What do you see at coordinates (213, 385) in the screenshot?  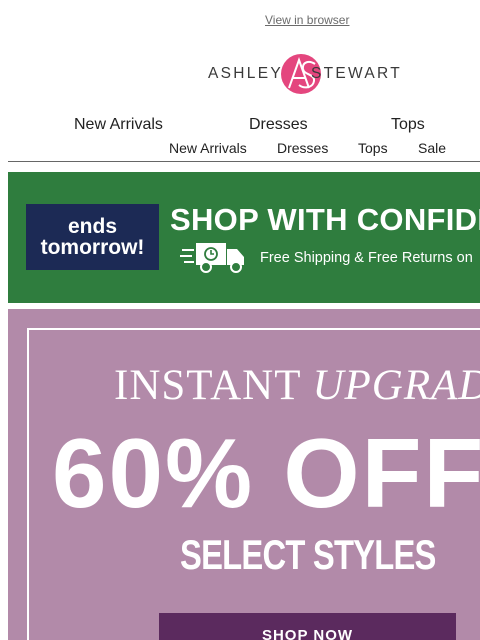 I see `heading-regular: INSTANT` at bounding box center [213, 385].